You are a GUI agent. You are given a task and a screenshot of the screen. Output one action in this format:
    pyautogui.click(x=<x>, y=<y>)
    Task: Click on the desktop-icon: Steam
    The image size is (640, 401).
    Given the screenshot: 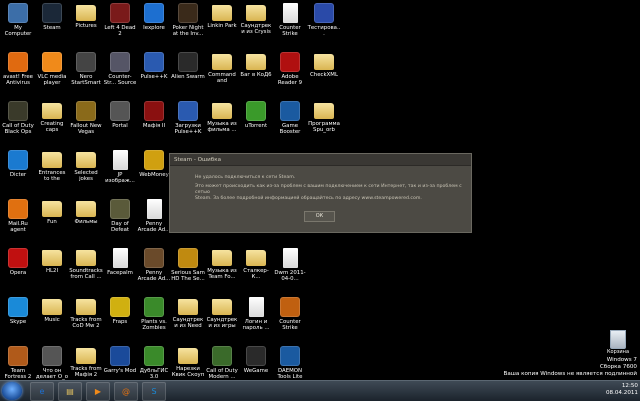 What is the action you would take?
    pyautogui.click(x=52, y=24)
    